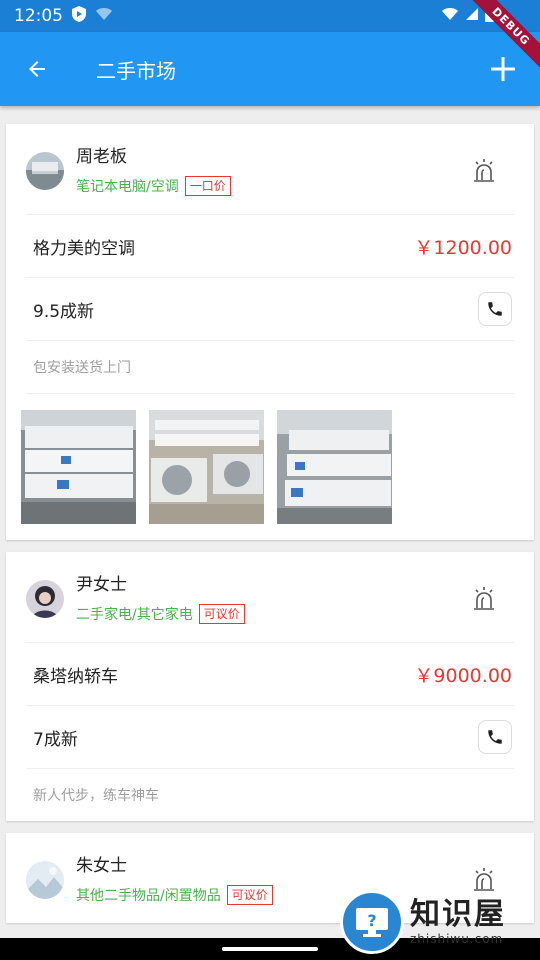  Describe the element at coordinates (75, 676) in the screenshot. I see `item-name: 桑塔纳轿车` at that location.